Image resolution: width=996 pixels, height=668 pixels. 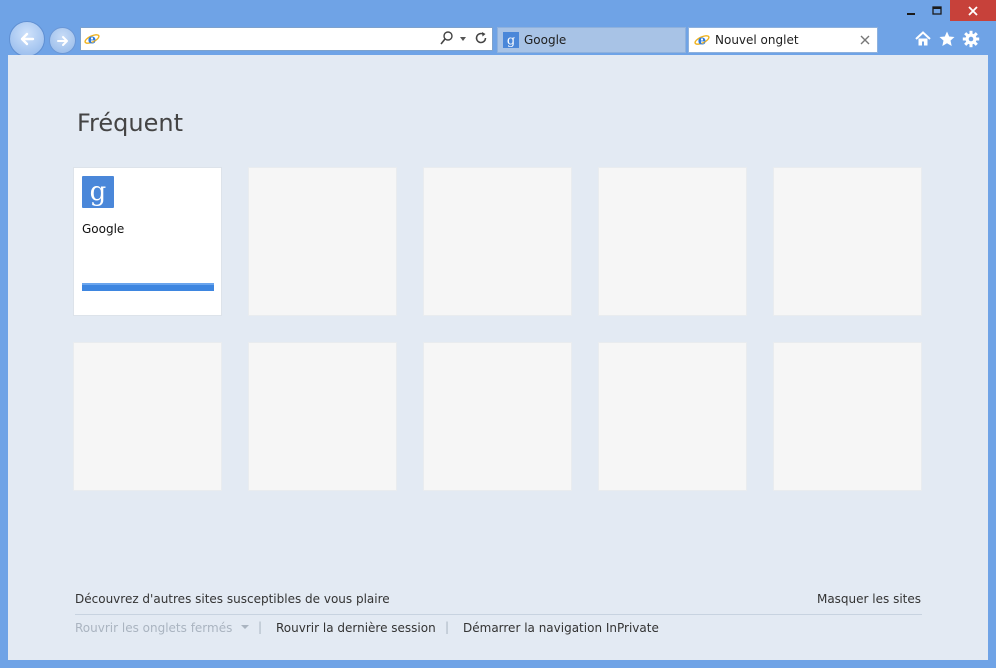 What do you see at coordinates (154, 628) in the screenshot?
I see `reopen-closed-tabs-label: Rouvrir les onglets fermés` at bounding box center [154, 628].